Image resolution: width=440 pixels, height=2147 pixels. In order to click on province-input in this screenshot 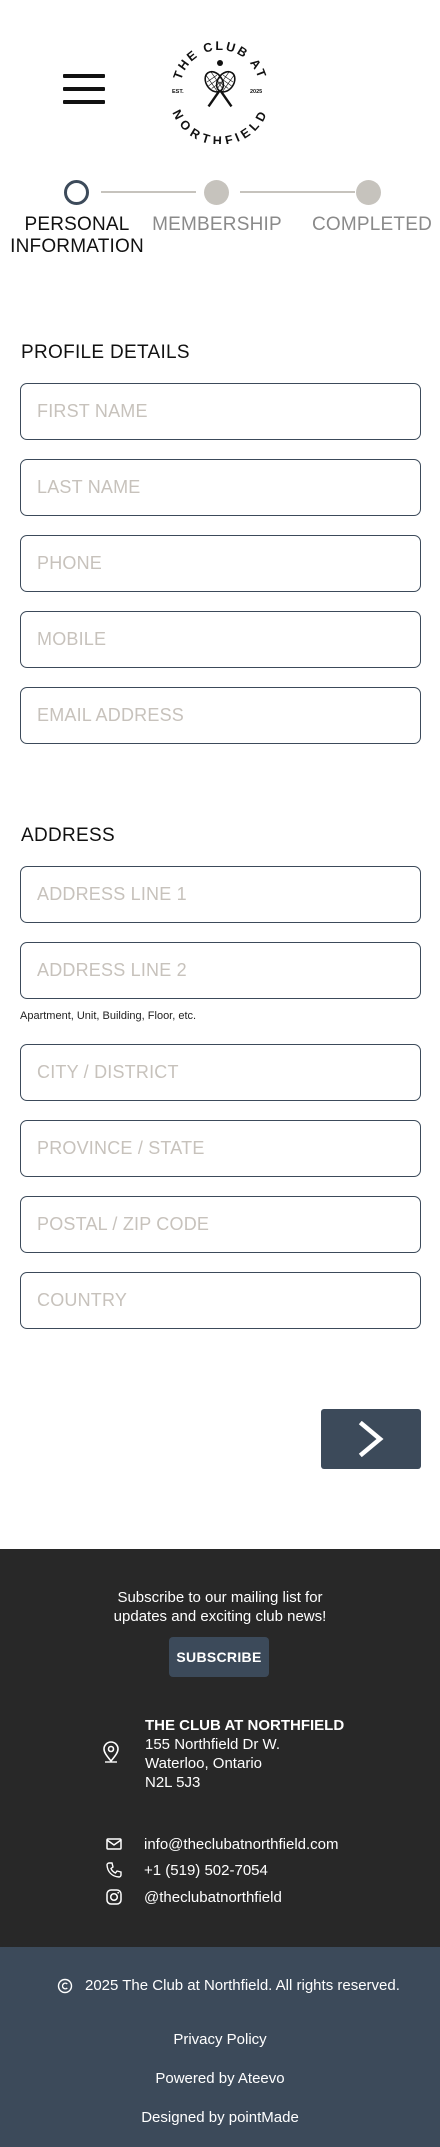, I will do `click(220, 1148)`.